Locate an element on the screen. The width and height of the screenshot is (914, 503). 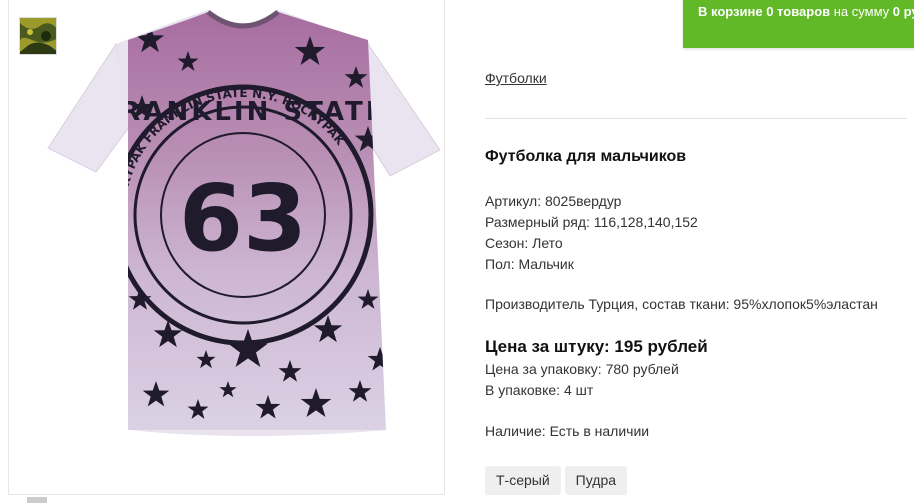
product-sizes: Размерный ряд: 116,128,140,152 is located at coordinates (591, 222).